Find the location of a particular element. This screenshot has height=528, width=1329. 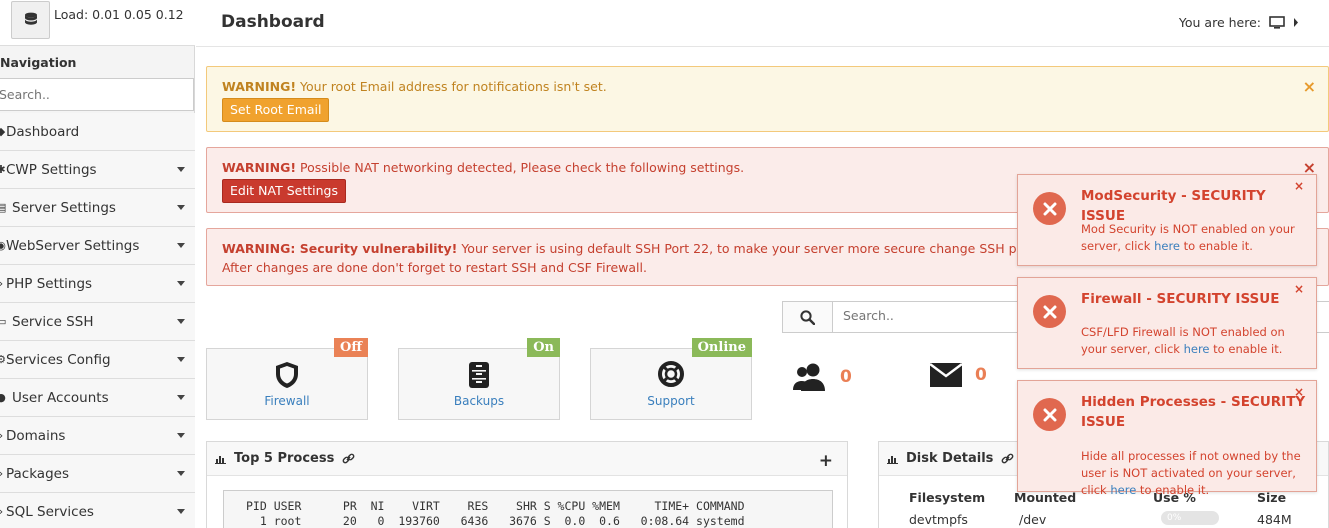

set-root-email-button: Set Root Email is located at coordinates (276, 110).